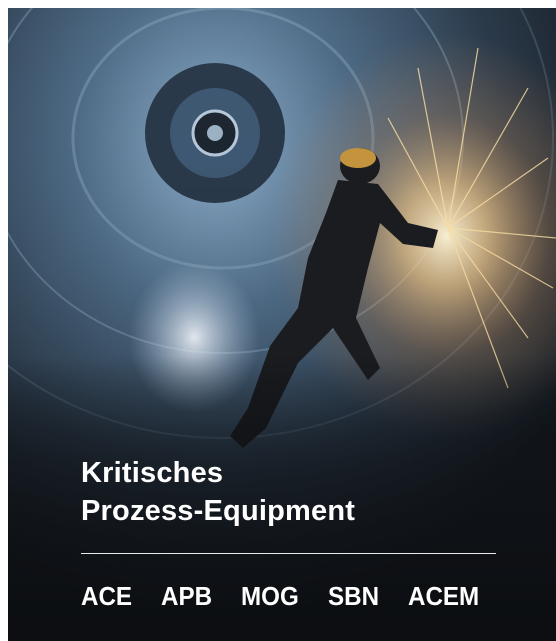 Image resolution: width=556 pixels, height=641 pixels. I want to click on brand-ace: ACE, so click(106, 596).